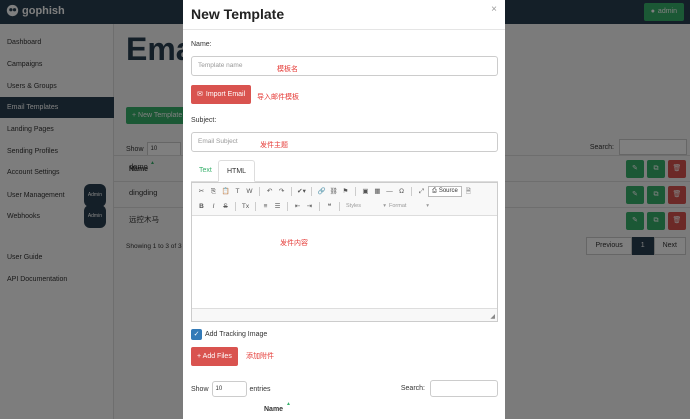 The height and width of the screenshot is (419, 690). What do you see at coordinates (377, 191) in the screenshot?
I see `table-icon: ▦` at bounding box center [377, 191].